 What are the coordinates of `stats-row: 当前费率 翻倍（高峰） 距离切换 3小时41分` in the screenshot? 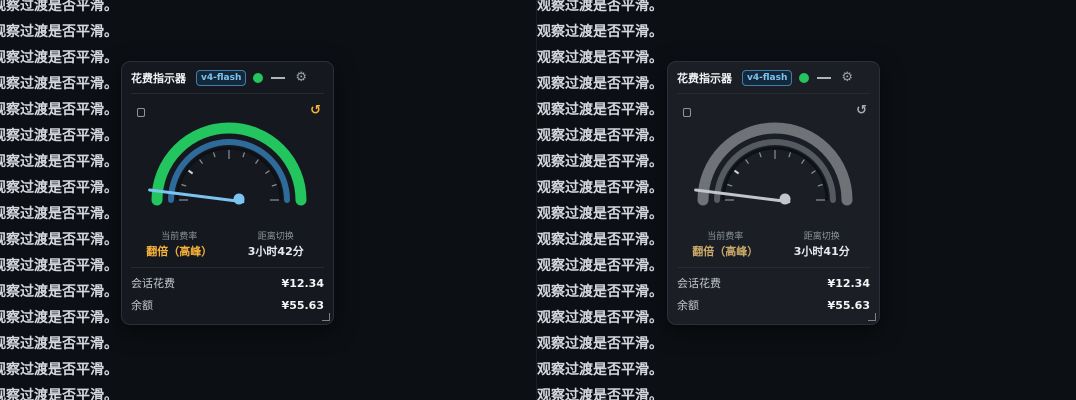 It's located at (773, 244).